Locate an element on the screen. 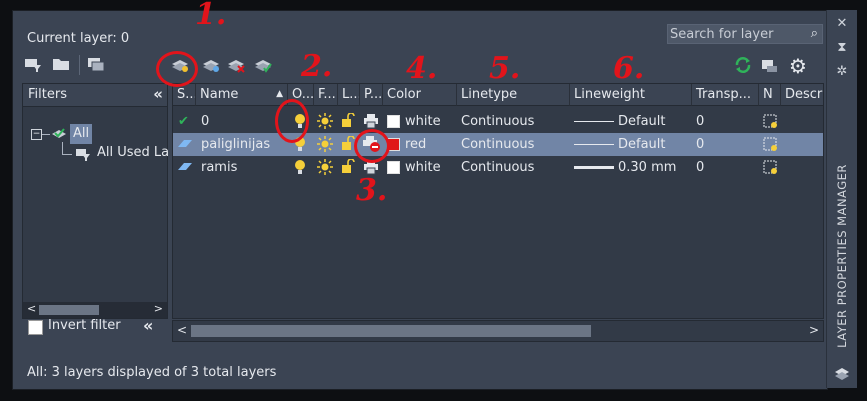 The height and width of the screenshot is (401, 867). current-layer-check-icon: ✔ is located at coordinates (183, 121).